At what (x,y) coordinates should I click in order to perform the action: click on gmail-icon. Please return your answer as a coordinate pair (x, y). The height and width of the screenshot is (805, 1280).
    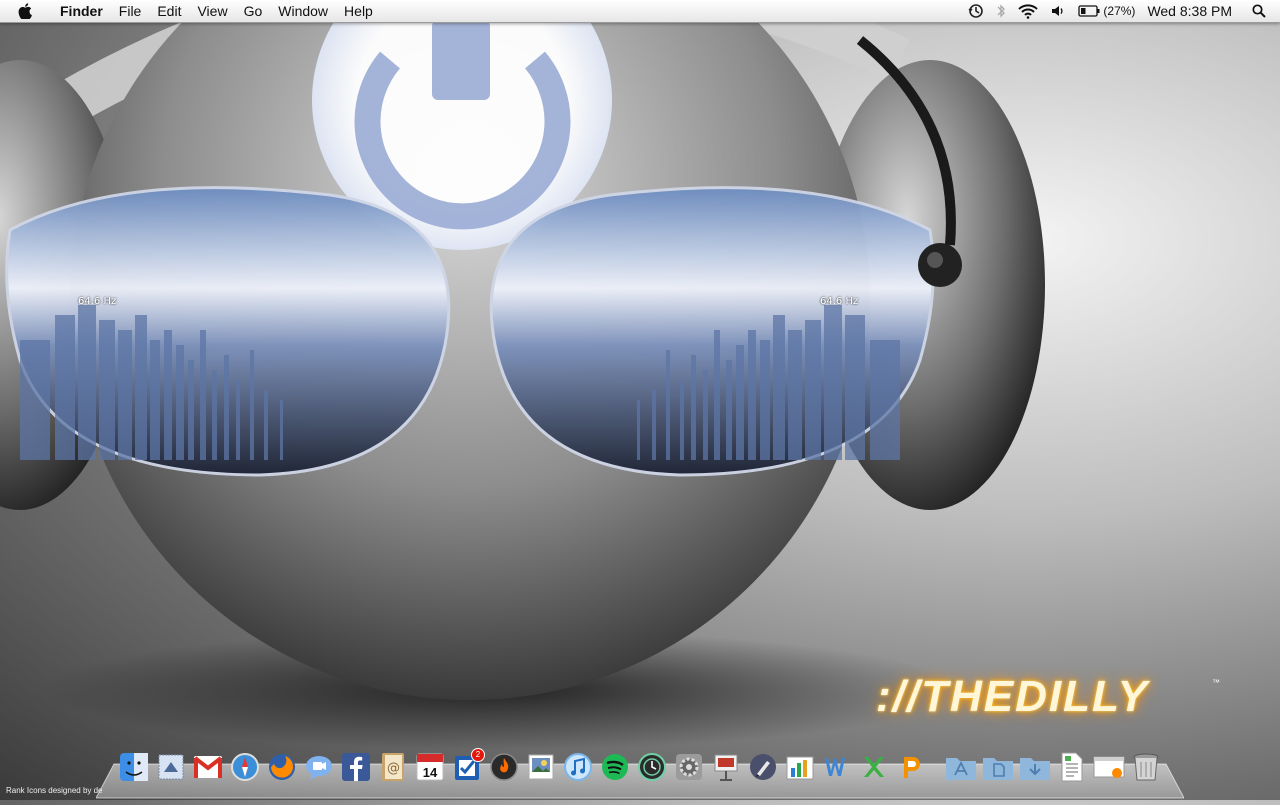
    Looking at the image, I should click on (208, 767).